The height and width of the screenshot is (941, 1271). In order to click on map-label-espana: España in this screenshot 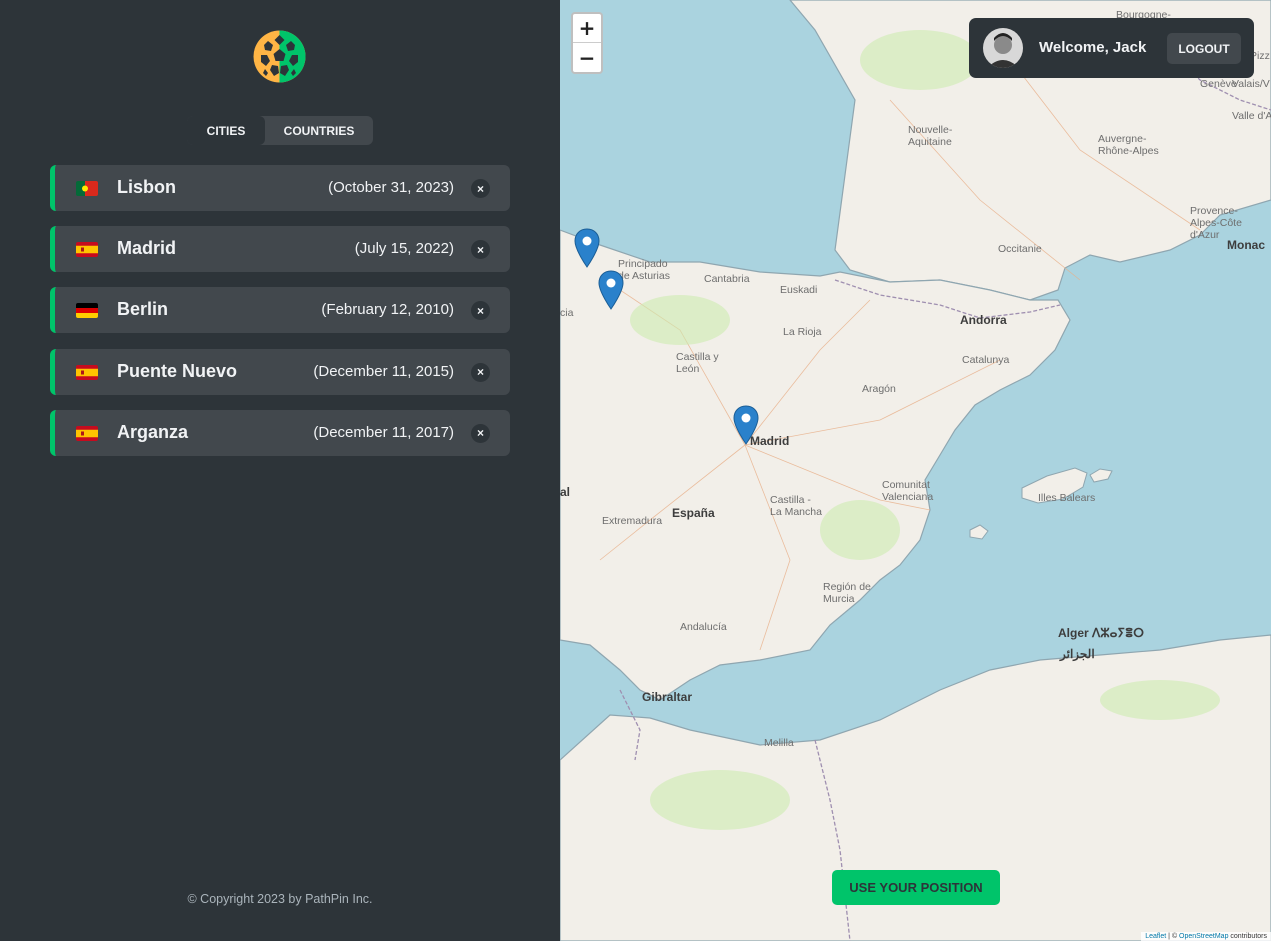, I will do `click(693, 513)`.